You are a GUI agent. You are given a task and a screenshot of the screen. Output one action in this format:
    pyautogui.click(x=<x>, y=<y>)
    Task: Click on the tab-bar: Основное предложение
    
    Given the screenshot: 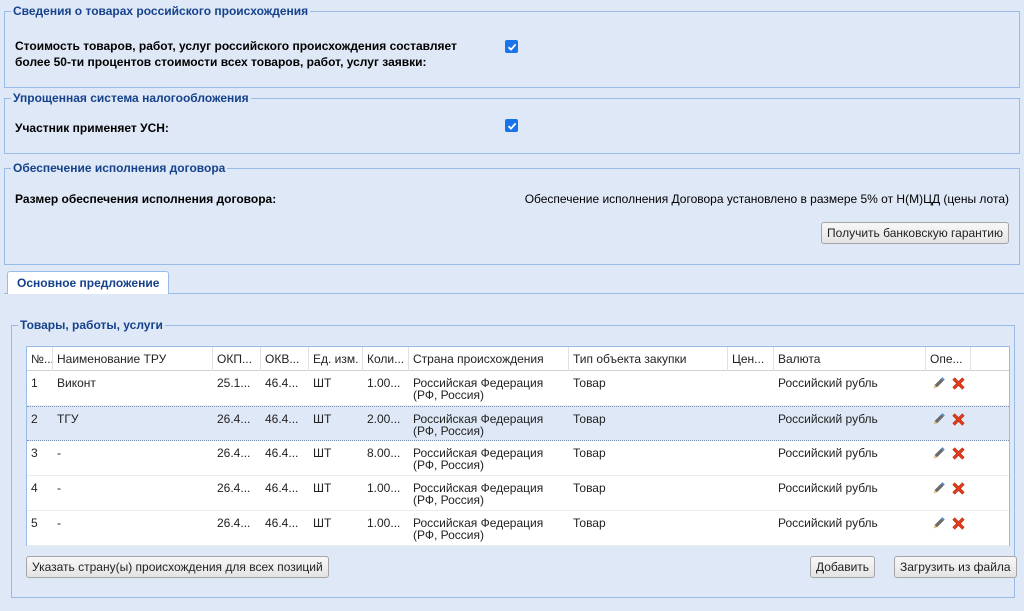 What is the action you would take?
    pyautogui.click(x=514, y=281)
    